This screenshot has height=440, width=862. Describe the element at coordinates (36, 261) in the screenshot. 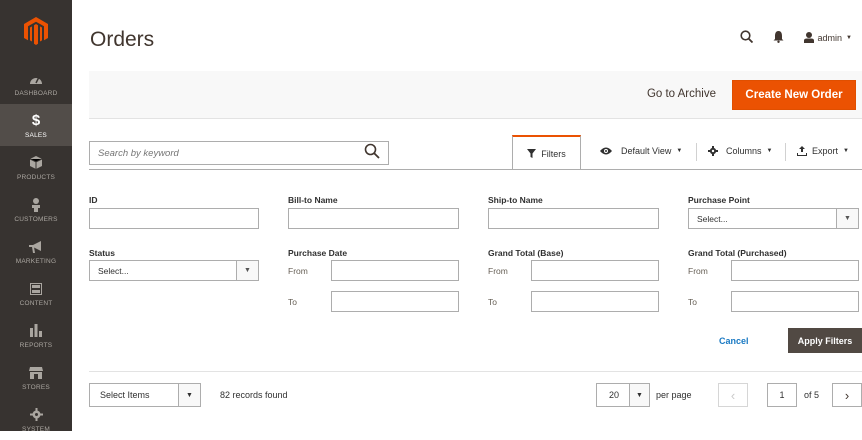

I see `sidebar-item-label: Marketing` at that location.